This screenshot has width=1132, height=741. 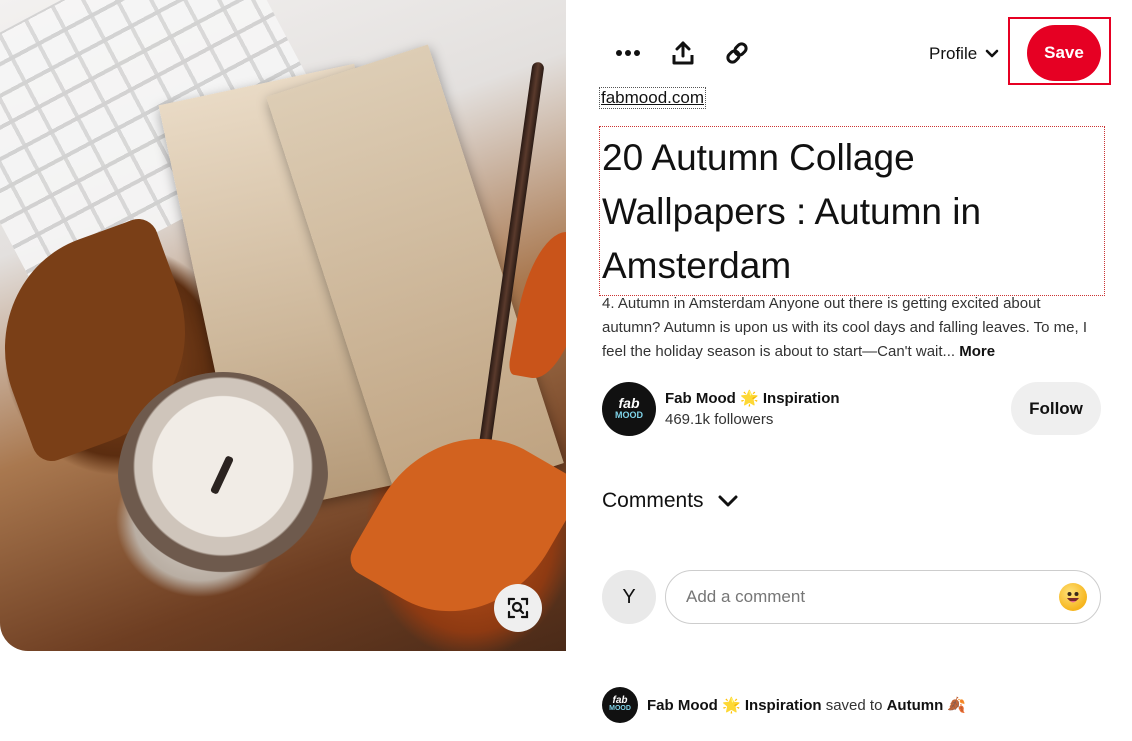 I want to click on saved-to-line: Fab Mood 🌟 Inspiration saved to Autumn 🍂, so click(x=806, y=705).